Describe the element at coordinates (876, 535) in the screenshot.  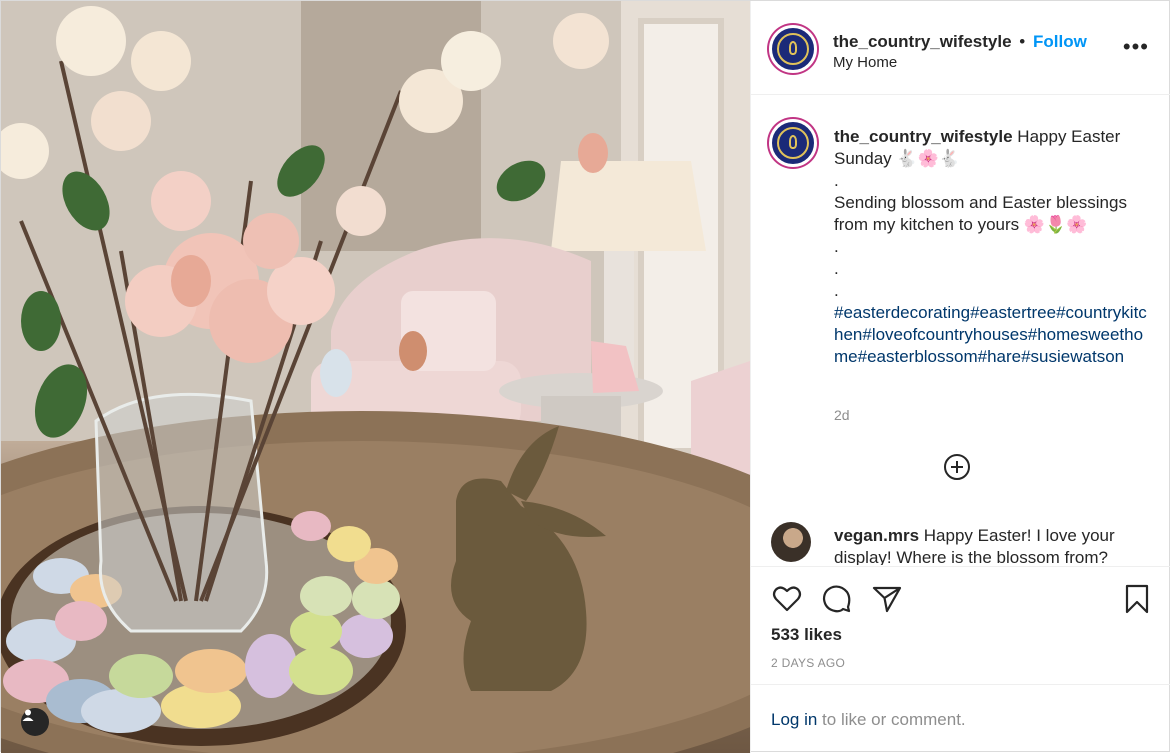
I see `comment-username: vegan.mrs` at that location.